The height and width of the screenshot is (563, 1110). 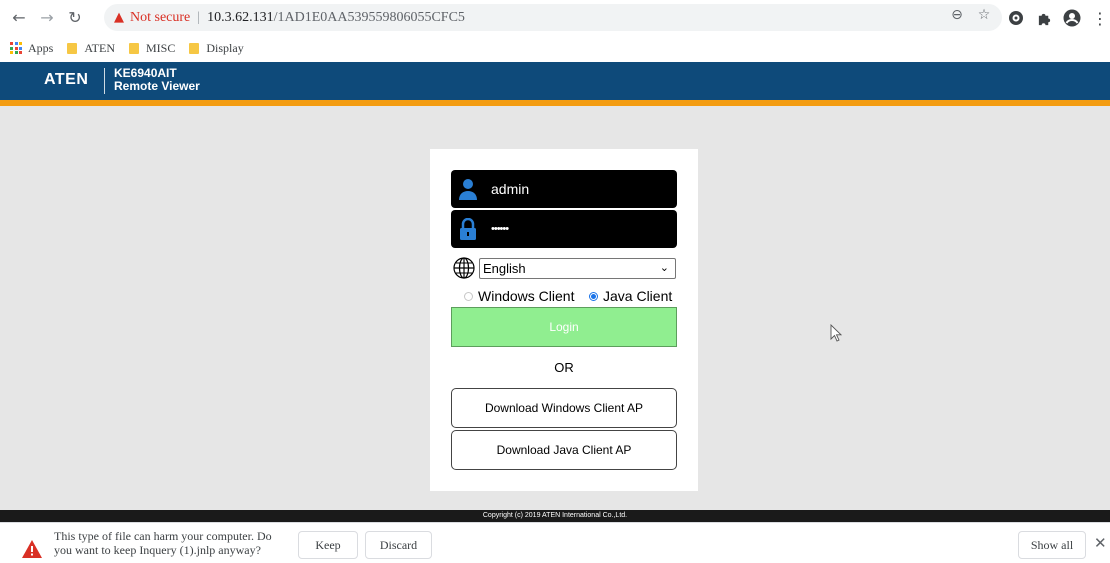 I want to click on radio-windows-client: Windows Client, so click(x=519, y=296).